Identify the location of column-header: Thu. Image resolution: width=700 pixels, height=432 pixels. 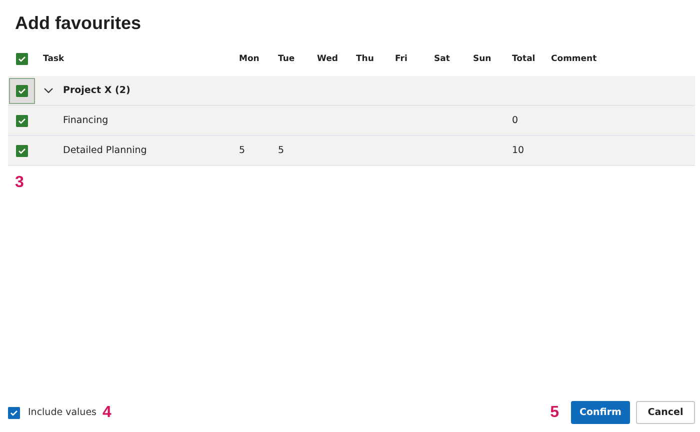
(365, 59).